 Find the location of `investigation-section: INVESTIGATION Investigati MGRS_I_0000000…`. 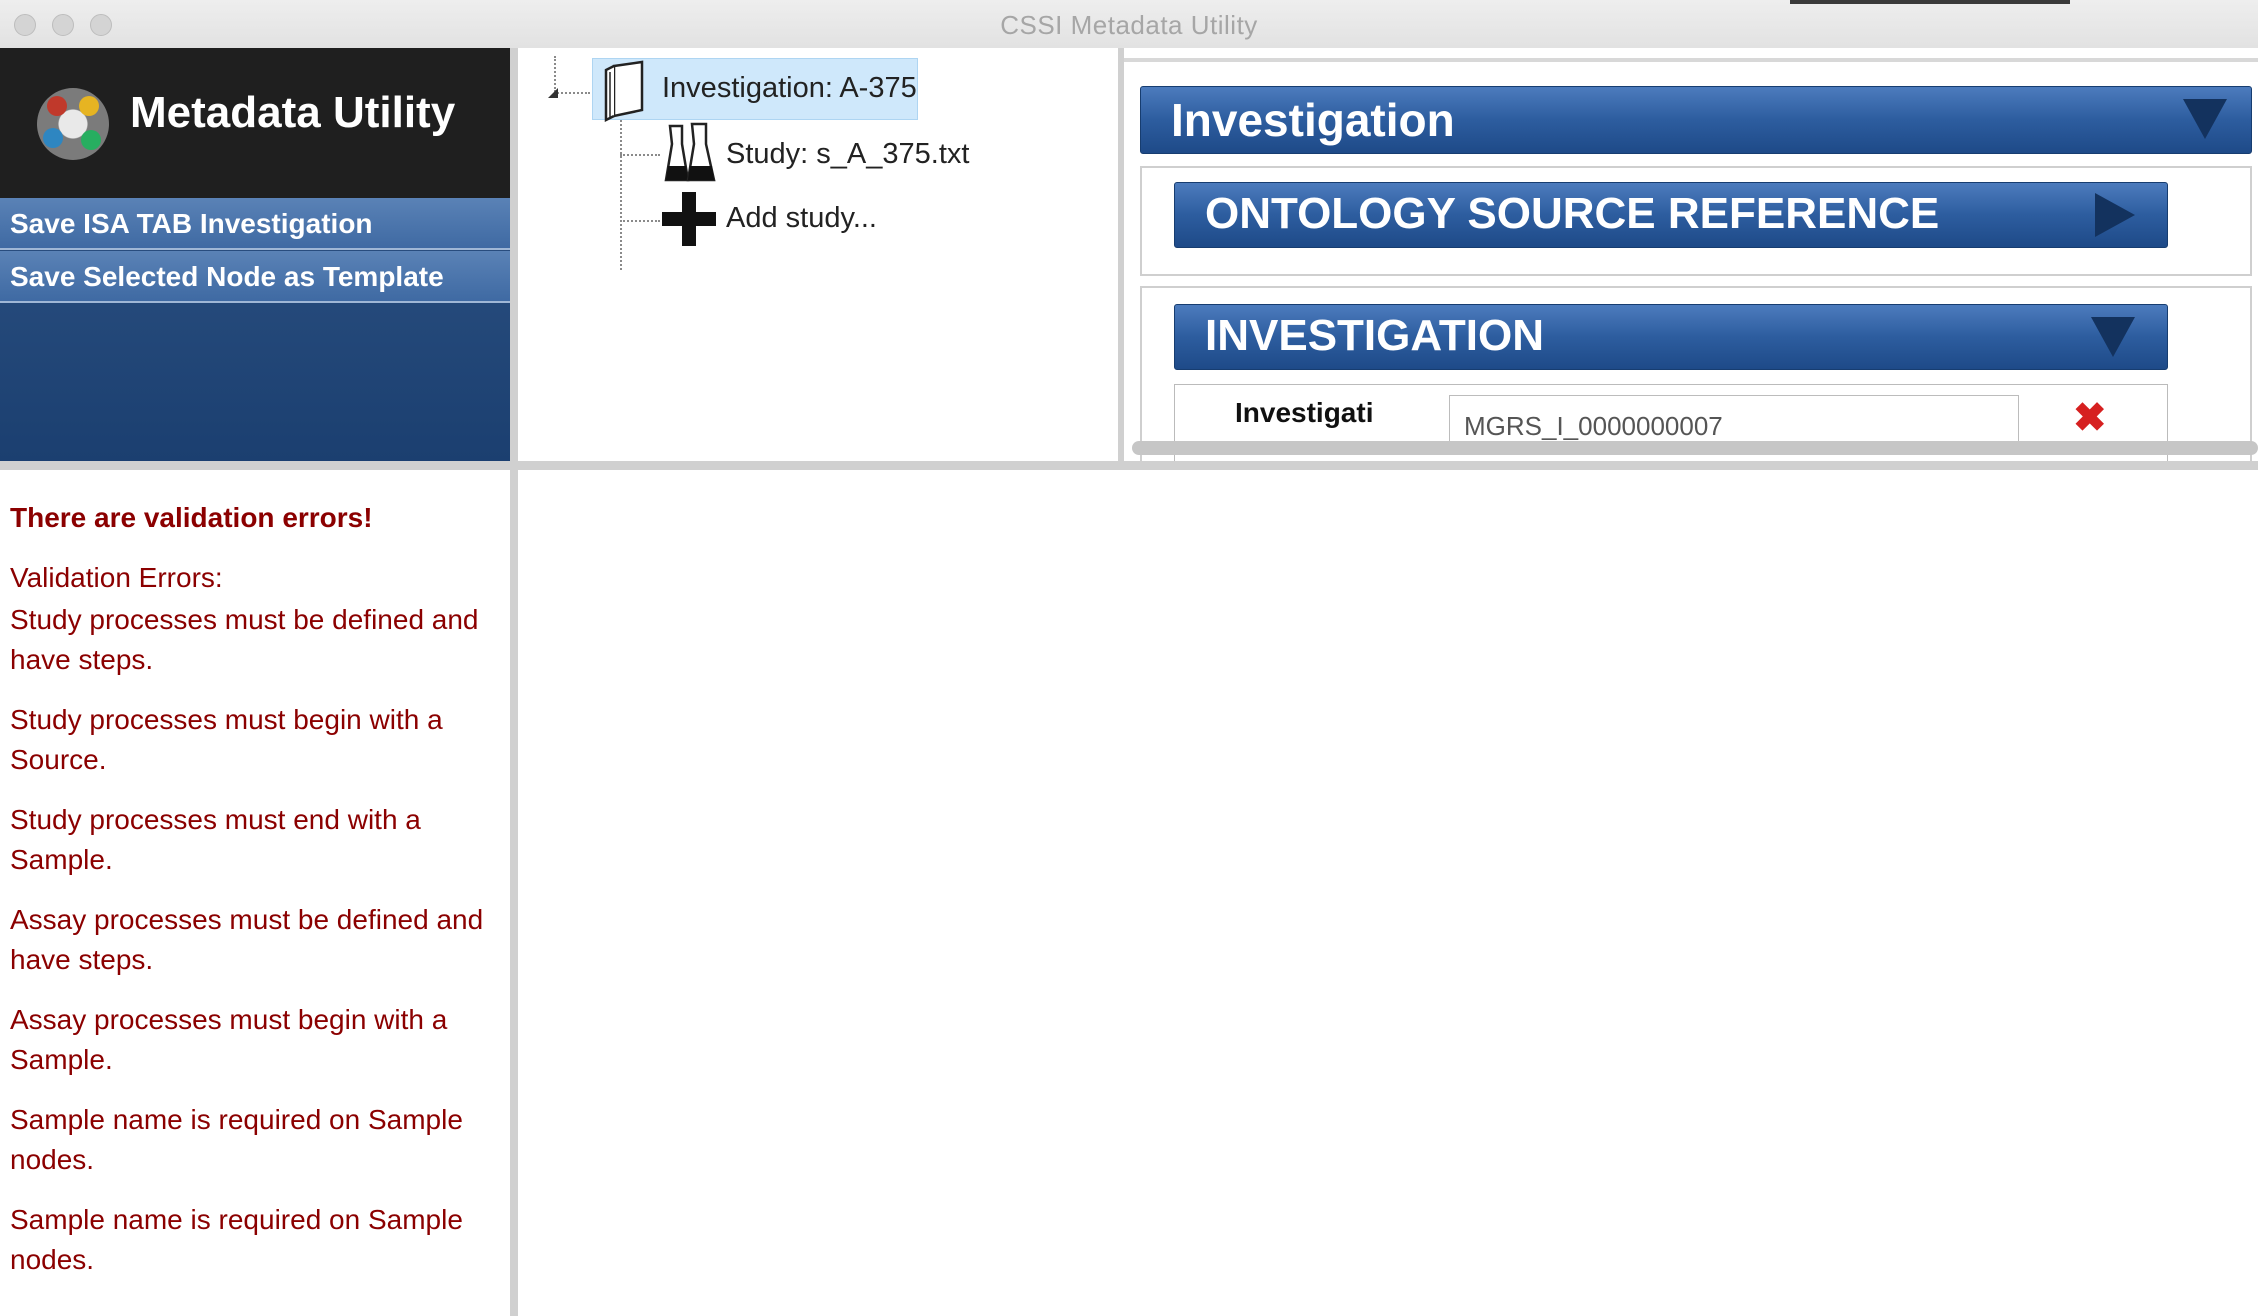

investigation-section: INVESTIGATION Investigati MGRS_I_0000000… is located at coordinates (1696, 373).